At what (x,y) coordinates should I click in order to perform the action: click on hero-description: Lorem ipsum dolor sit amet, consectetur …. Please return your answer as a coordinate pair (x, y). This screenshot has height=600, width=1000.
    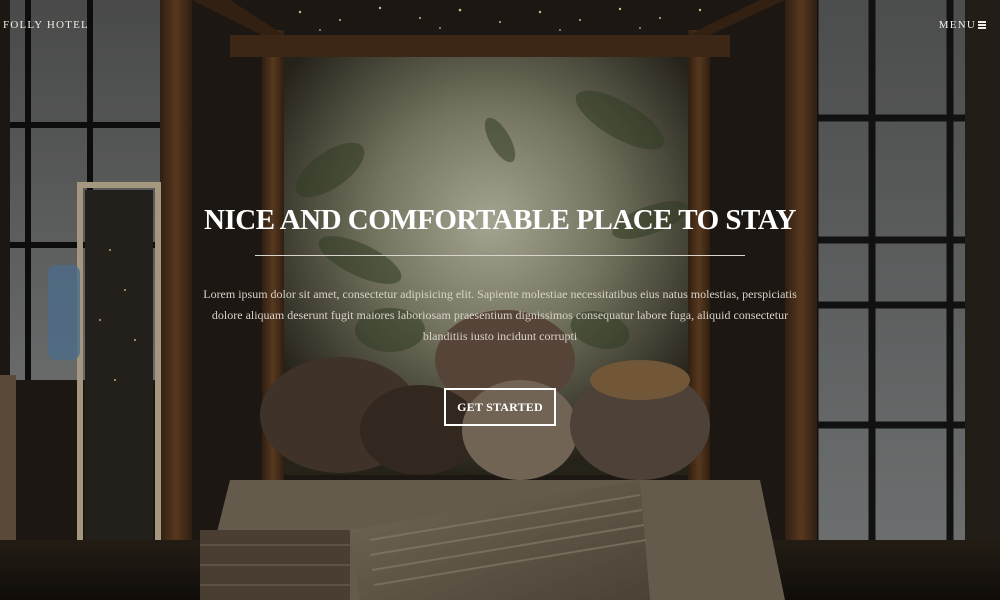
    Looking at the image, I should click on (500, 315).